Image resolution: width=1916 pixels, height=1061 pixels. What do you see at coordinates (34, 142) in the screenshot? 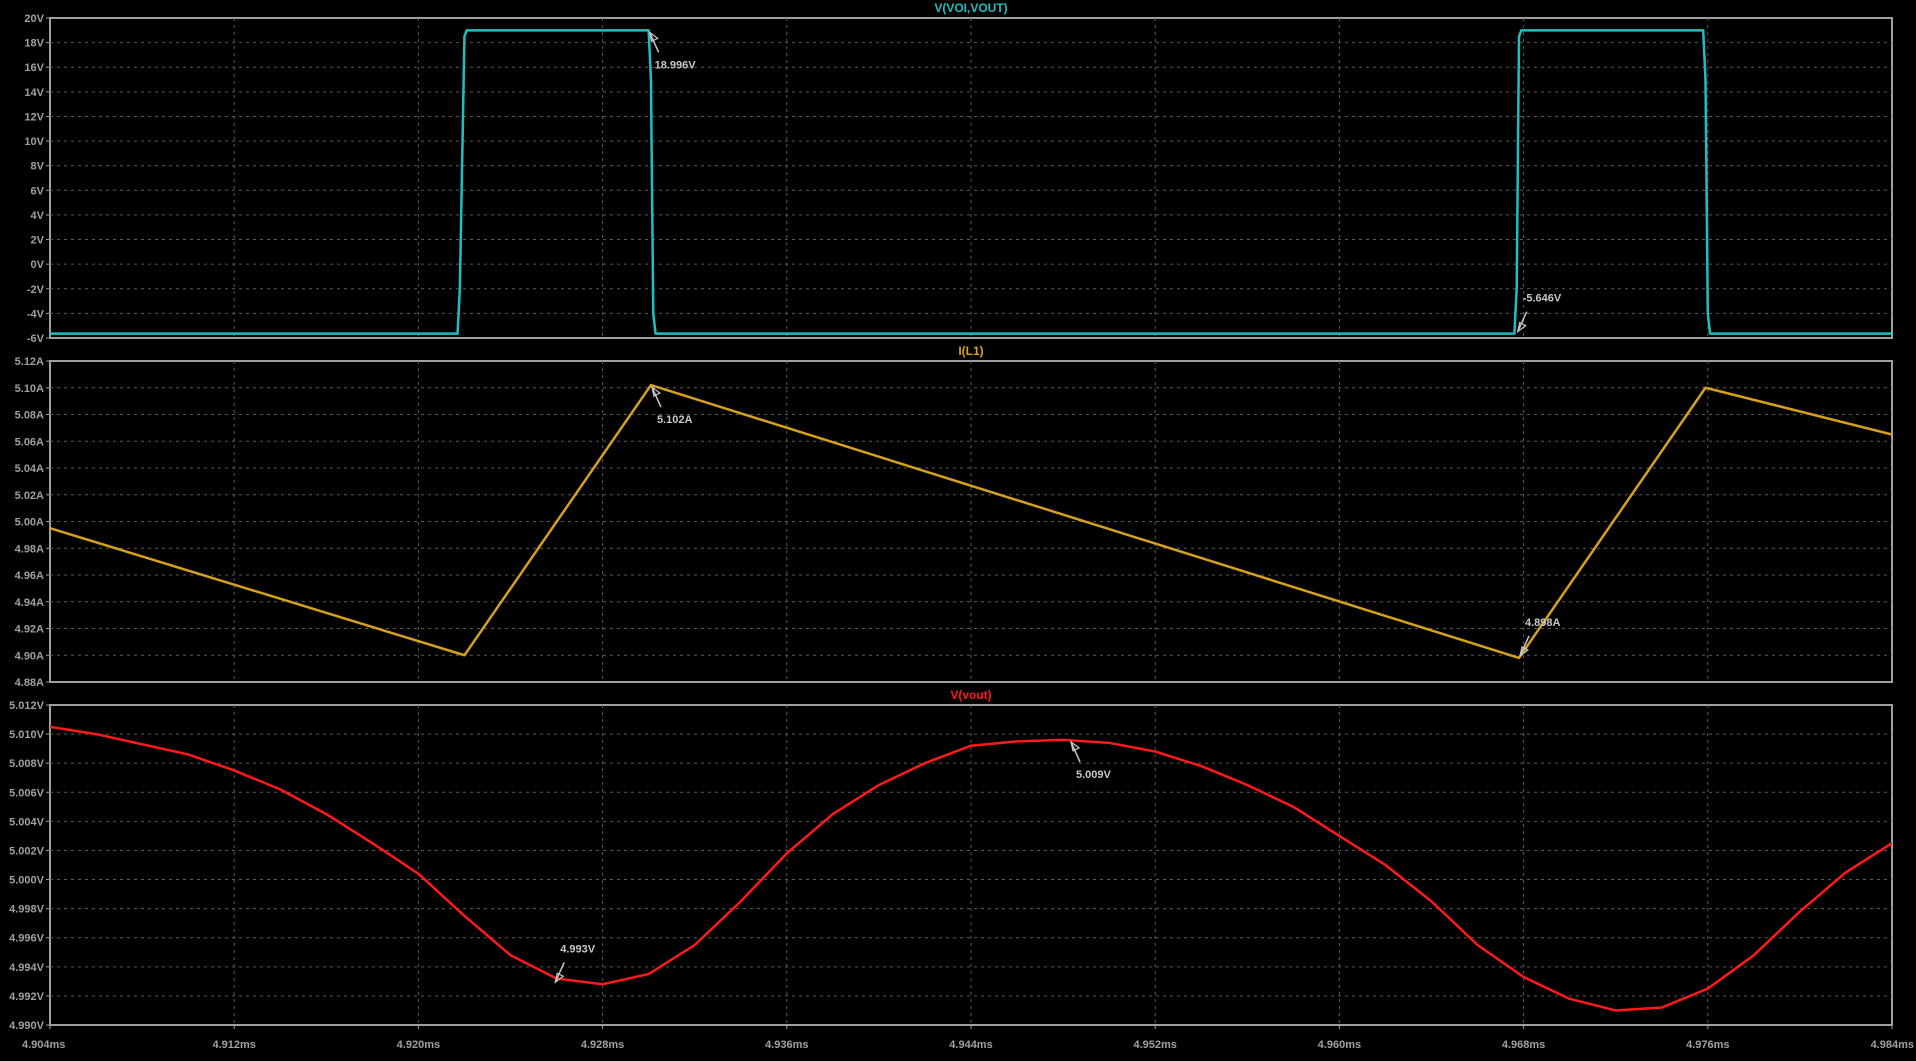
I see `y-tick-label: 10V` at bounding box center [34, 142].